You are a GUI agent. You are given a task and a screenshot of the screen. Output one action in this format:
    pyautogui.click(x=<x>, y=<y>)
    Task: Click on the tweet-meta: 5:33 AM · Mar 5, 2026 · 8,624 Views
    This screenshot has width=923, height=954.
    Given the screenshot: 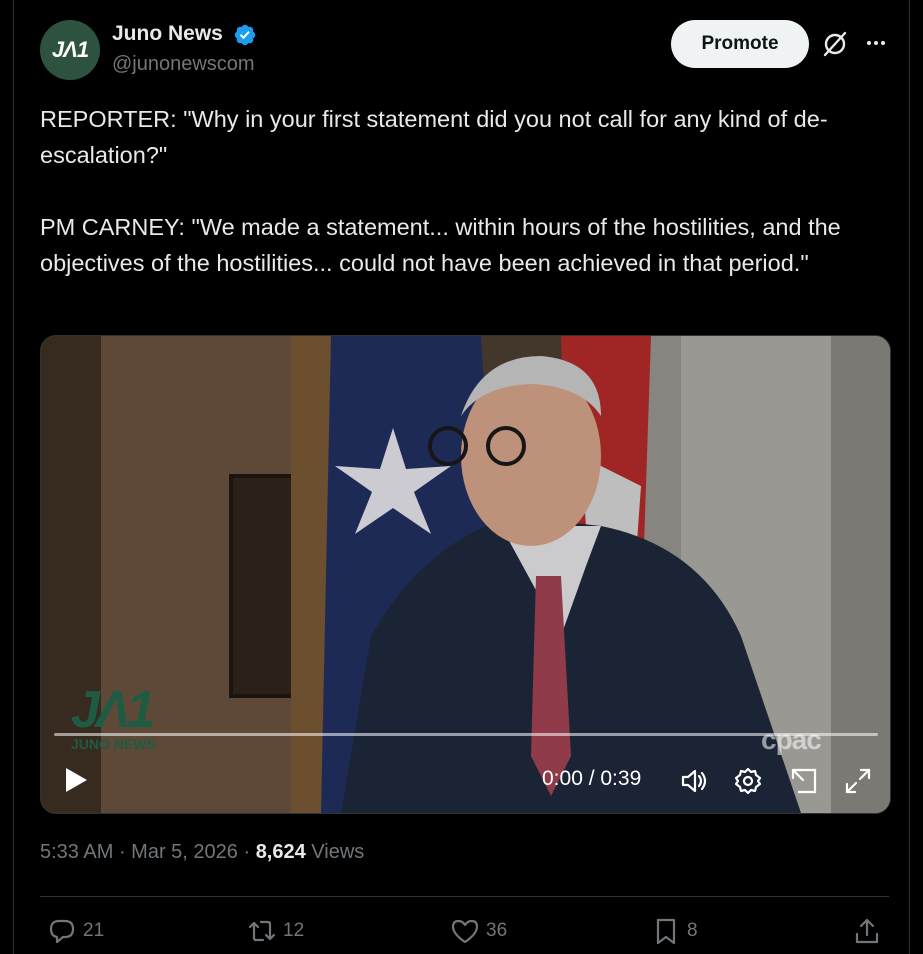 What is the action you would take?
    pyautogui.click(x=202, y=852)
    